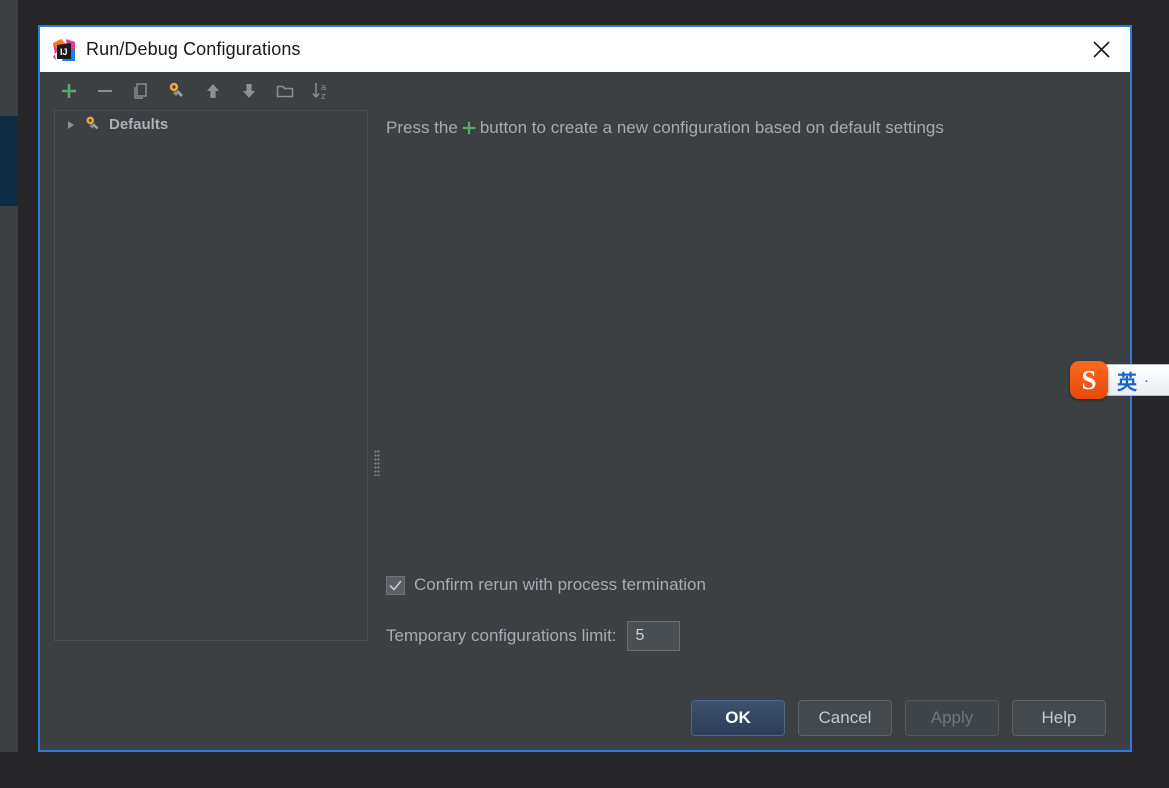  Describe the element at coordinates (585, 718) in the screenshot. I see `dialog-footer: OK Cancel Apply Help` at that location.